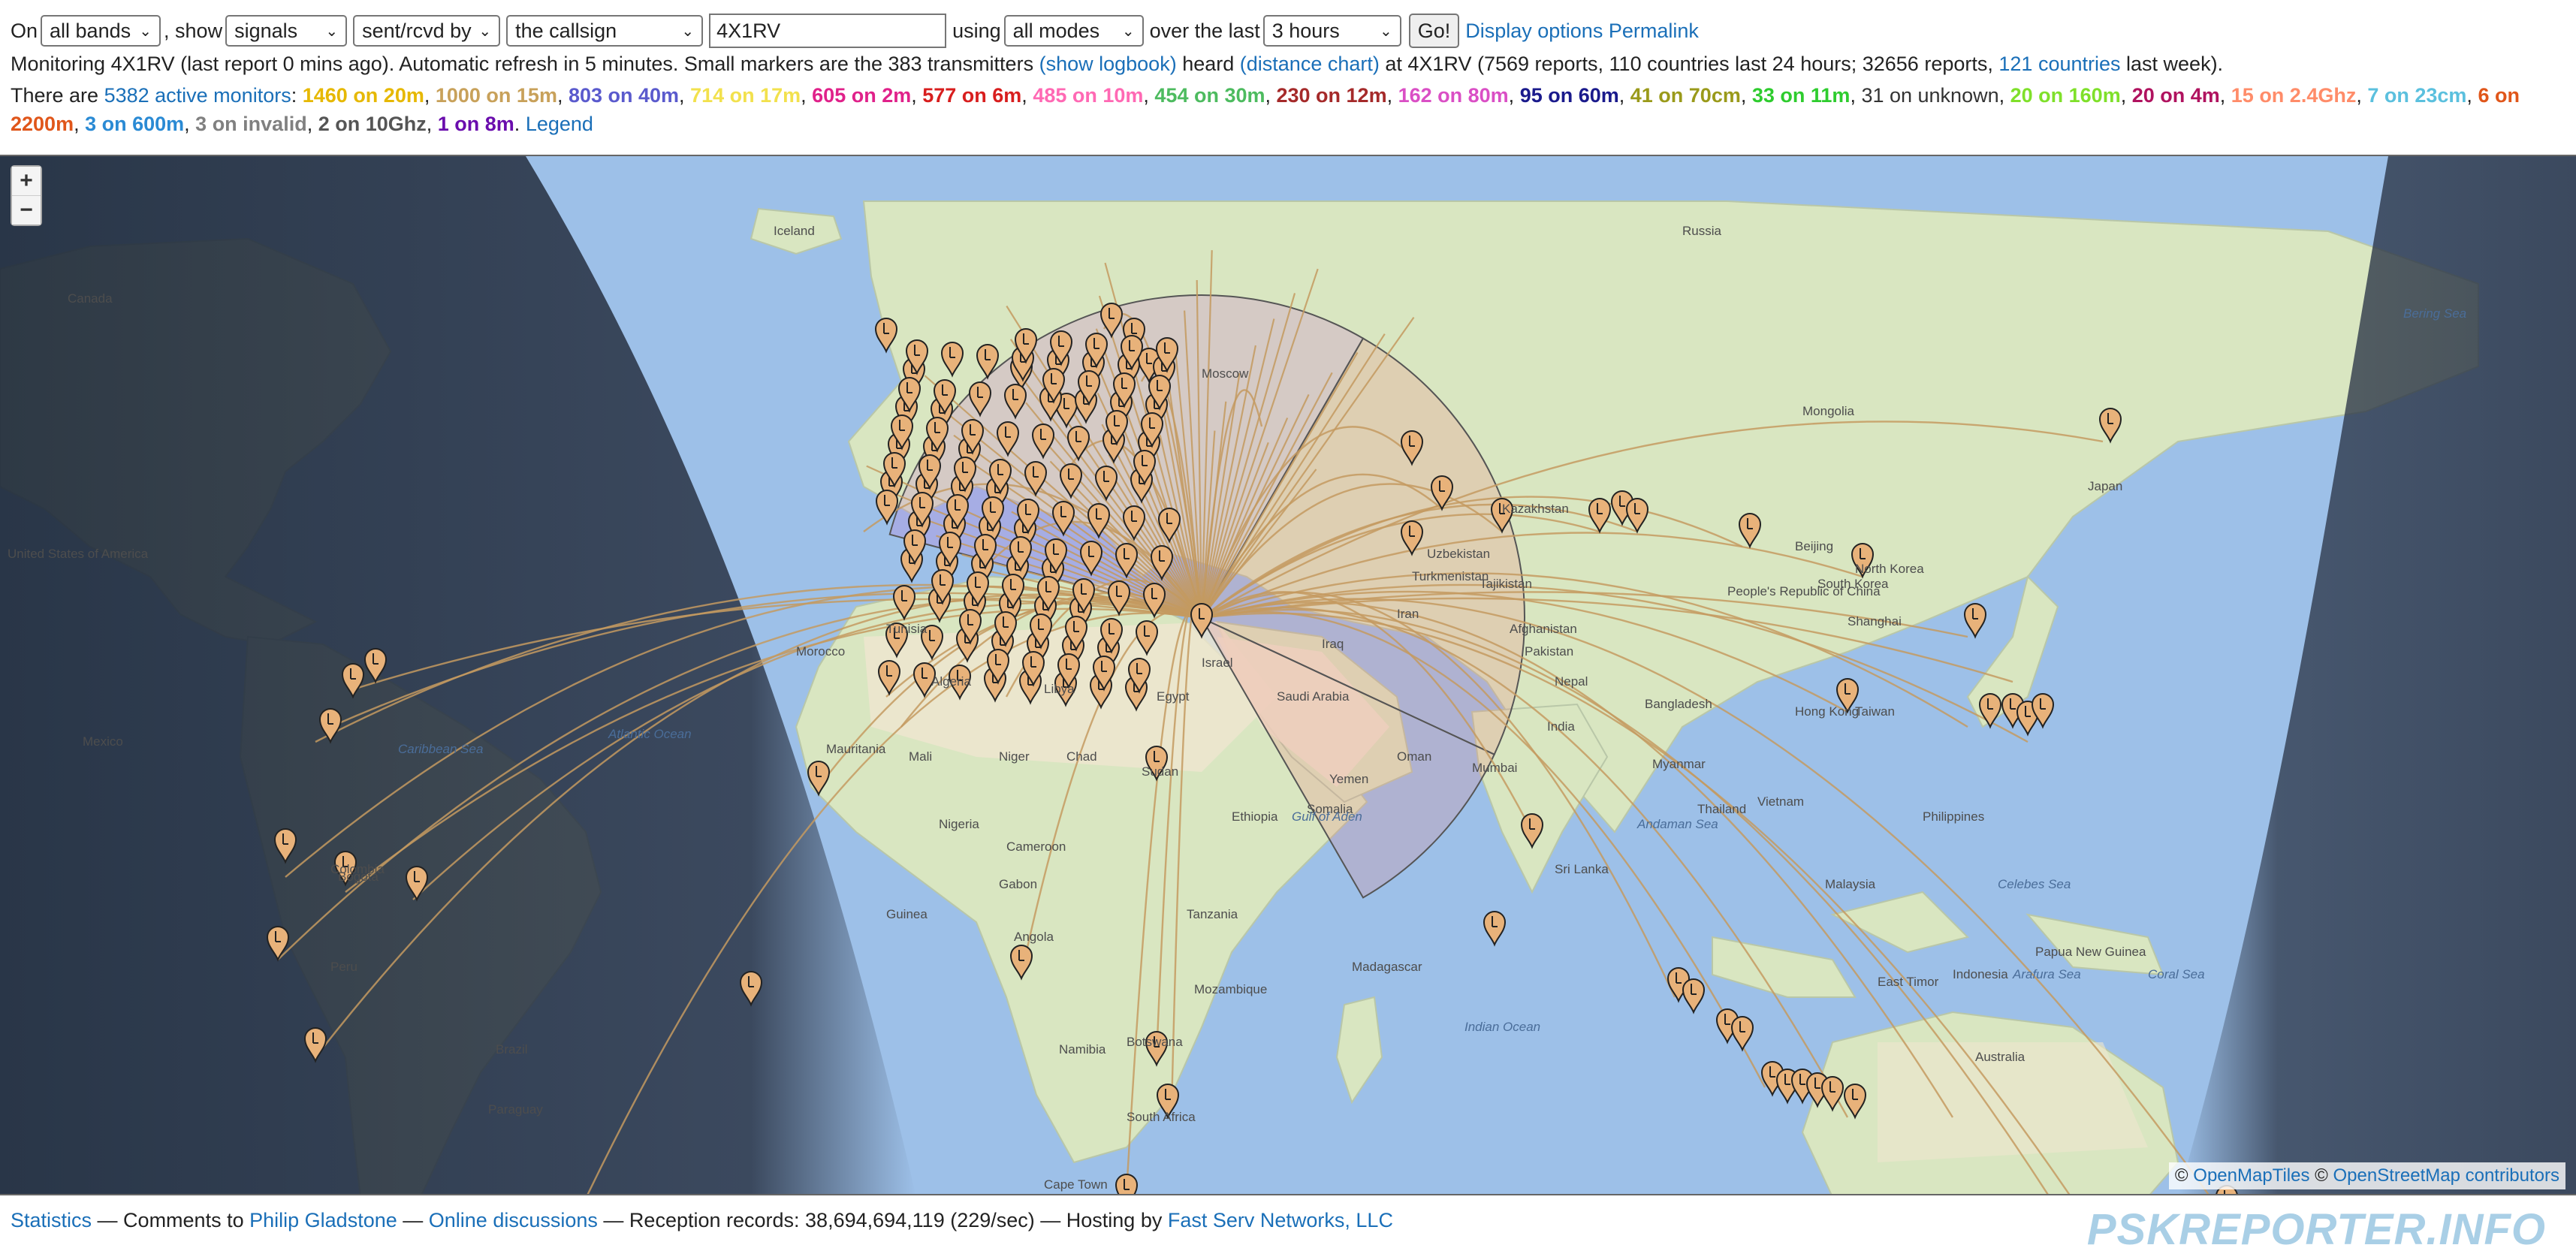  I want to click on band-count: 31 on unknown, so click(1930, 95).